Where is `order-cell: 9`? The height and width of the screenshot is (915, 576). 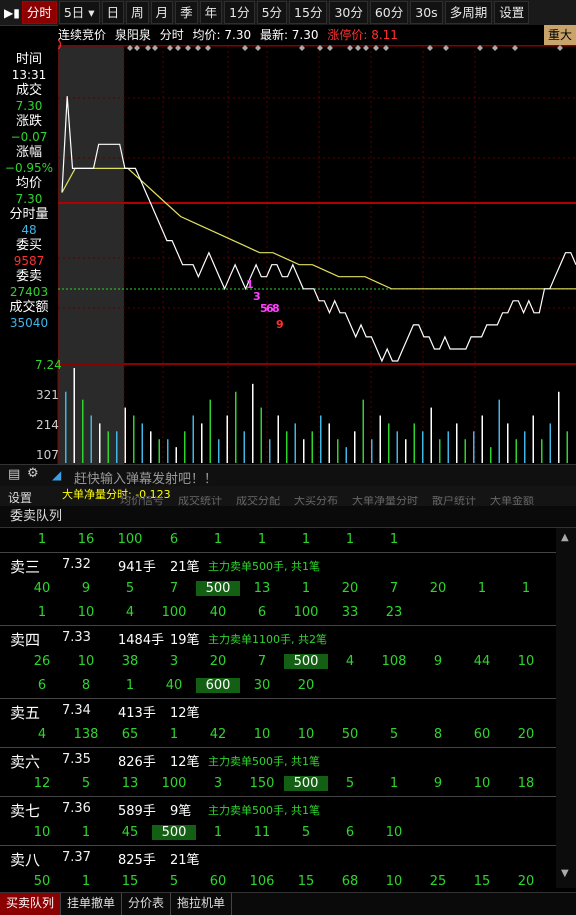
order-cell: 9 is located at coordinates (438, 661).